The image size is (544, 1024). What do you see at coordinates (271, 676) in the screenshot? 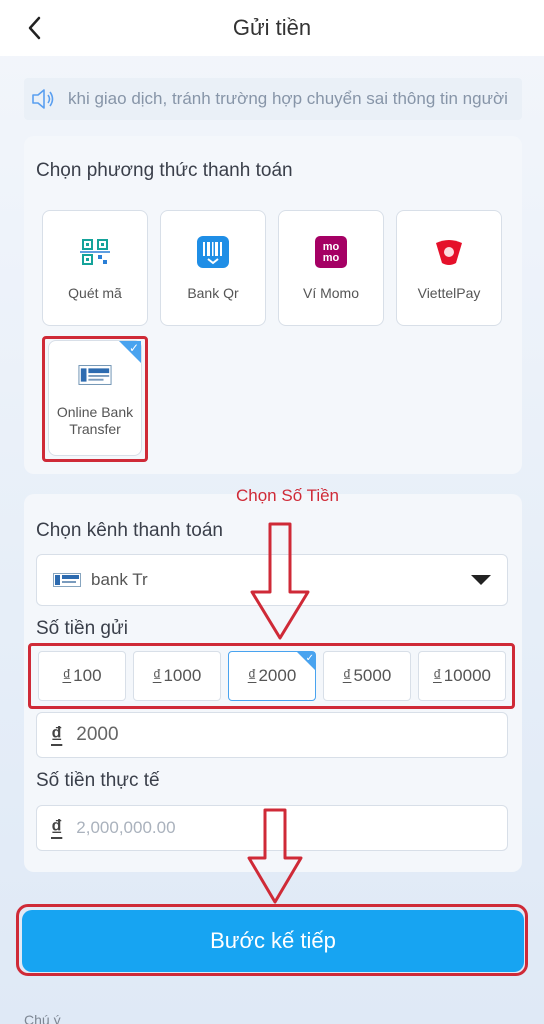
I see `highlight-box-amount` at bounding box center [271, 676].